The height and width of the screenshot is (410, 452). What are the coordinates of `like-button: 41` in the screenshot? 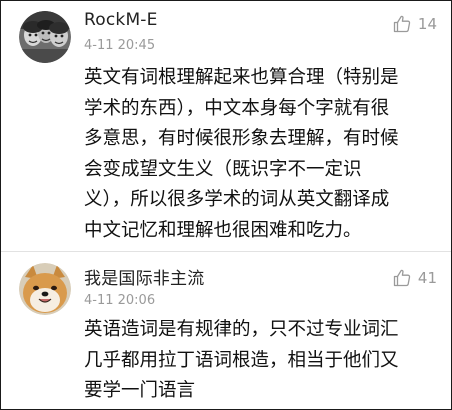 It's located at (414, 278).